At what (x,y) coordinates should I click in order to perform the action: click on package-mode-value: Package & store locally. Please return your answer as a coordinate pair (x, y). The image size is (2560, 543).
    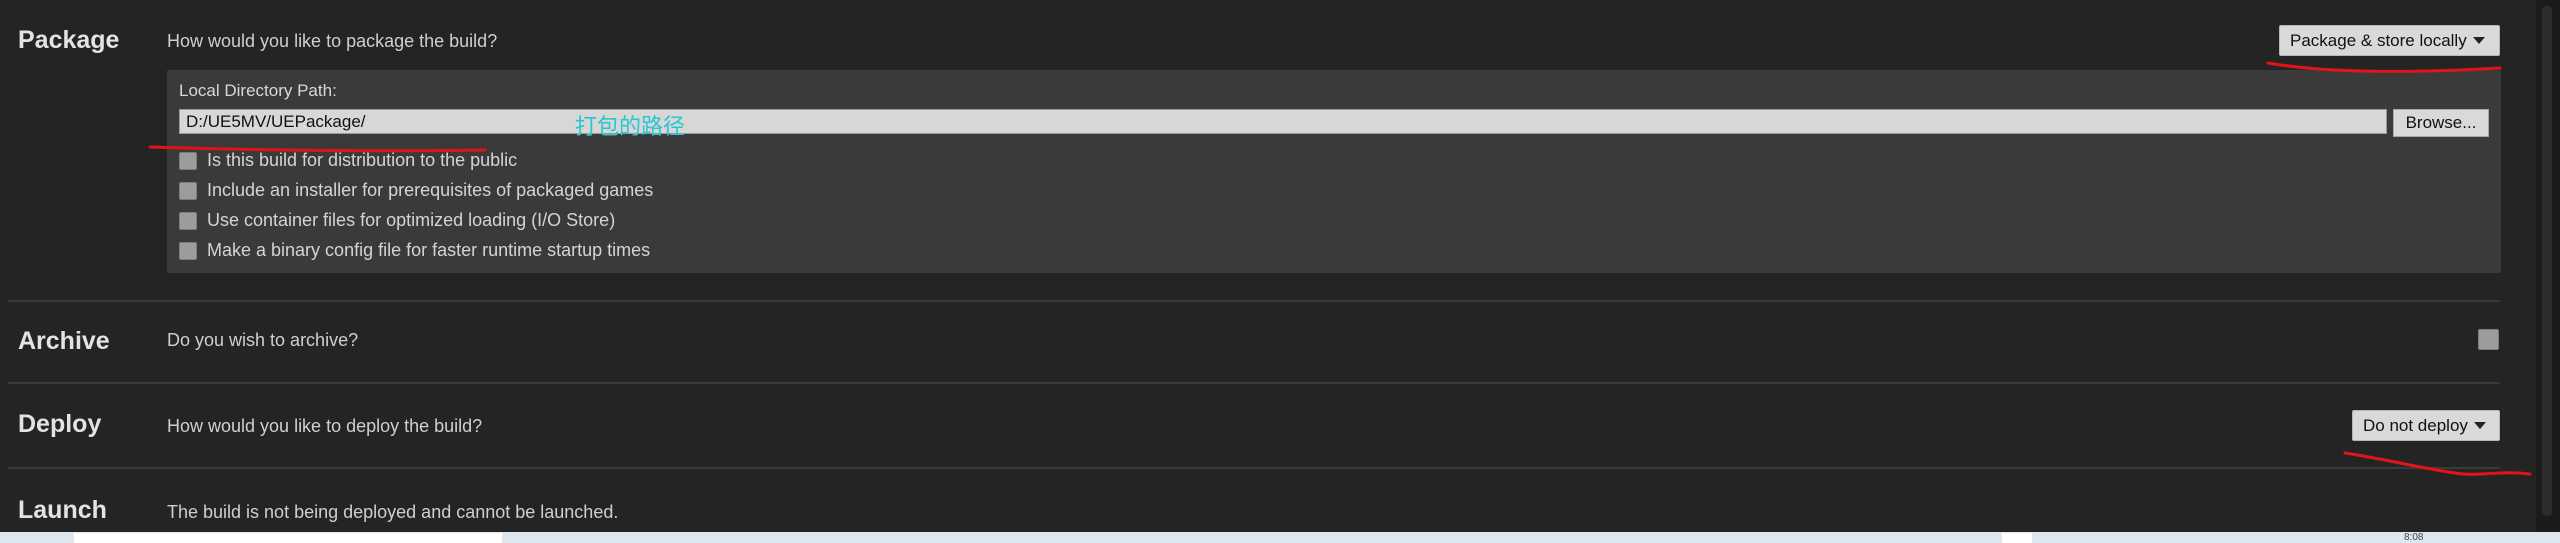
    Looking at the image, I should click on (2378, 40).